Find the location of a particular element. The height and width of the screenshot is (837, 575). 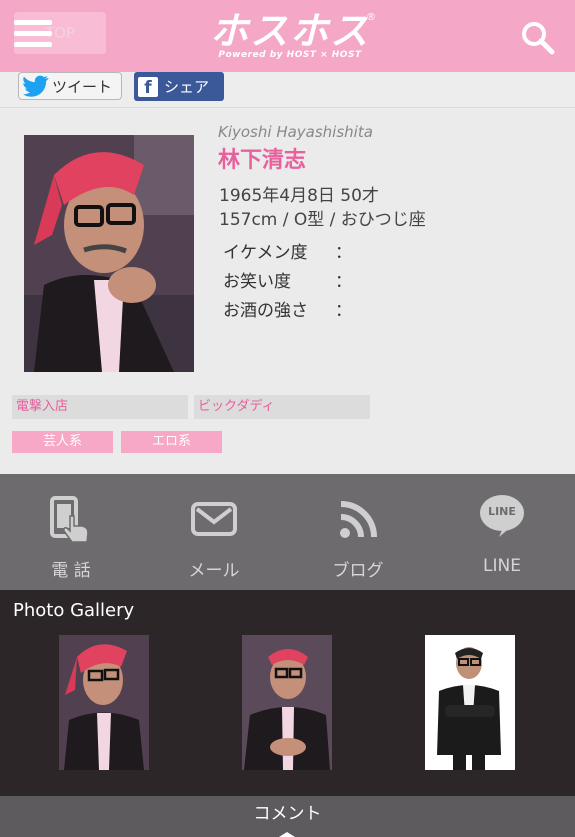

comment-bar: コメント is located at coordinates (287, 816).